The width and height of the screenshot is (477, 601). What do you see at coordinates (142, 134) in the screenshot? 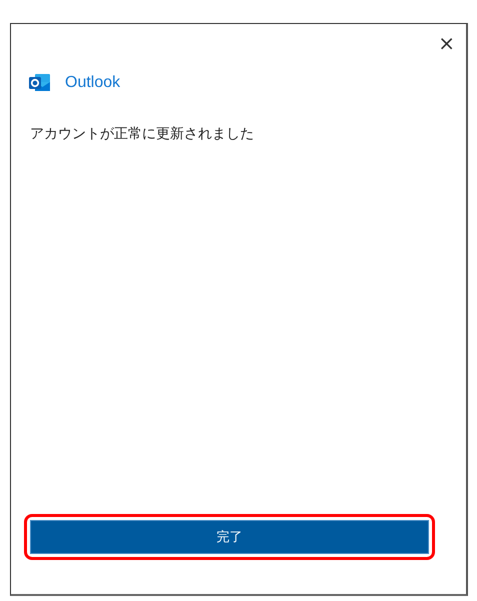
I see `status-message: アカウントが正常に更新されました` at bounding box center [142, 134].